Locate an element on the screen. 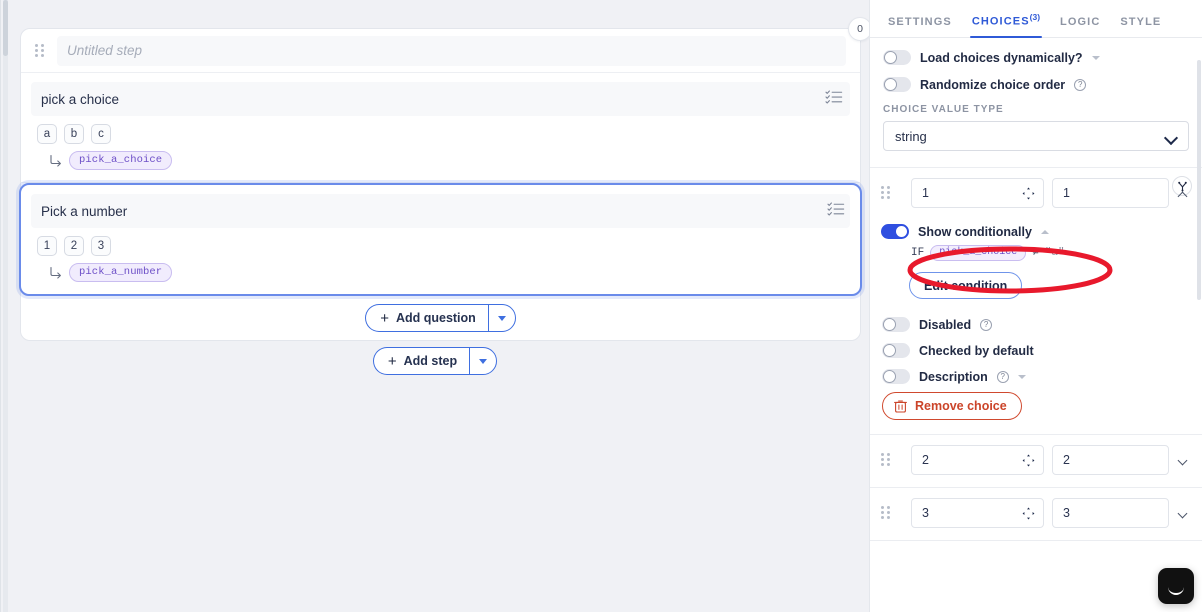 This screenshot has height=612, width=1202. show-conditionally-toggle is located at coordinates (895, 231).